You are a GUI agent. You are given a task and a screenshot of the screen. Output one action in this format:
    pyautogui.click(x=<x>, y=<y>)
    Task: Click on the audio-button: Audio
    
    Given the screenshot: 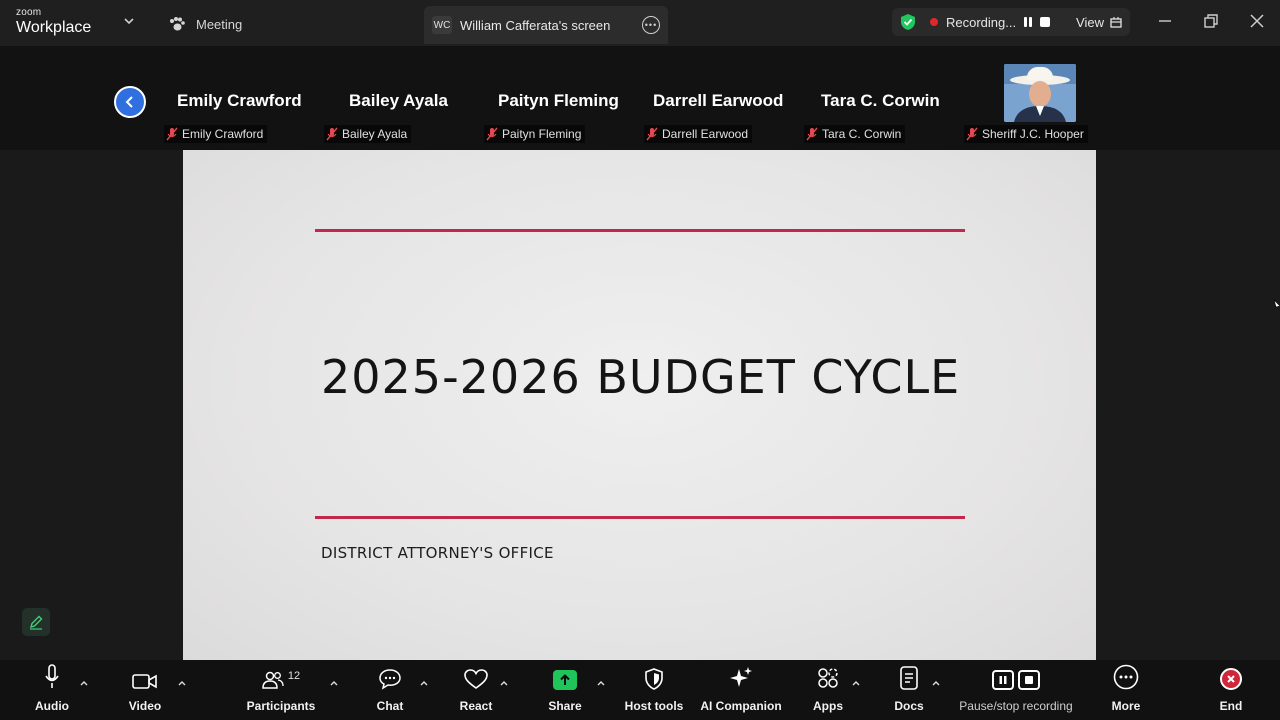 What is the action you would take?
    pyautogui.click(x=52, y=690)
    